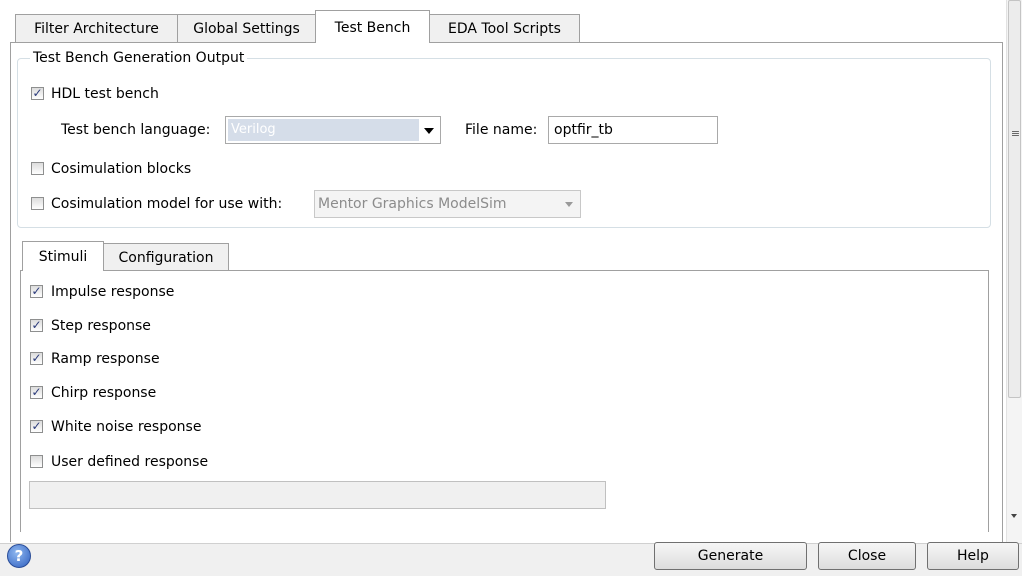 Image resolution: width=1022 pixels, height=576 pixels. I want to click on generate-button: Generate, so click(730, 556).